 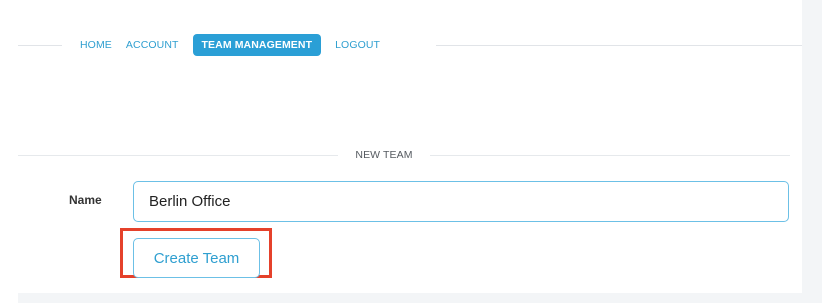 I want to click on section-title: NEW TEAM, so click(x=384, y=155).